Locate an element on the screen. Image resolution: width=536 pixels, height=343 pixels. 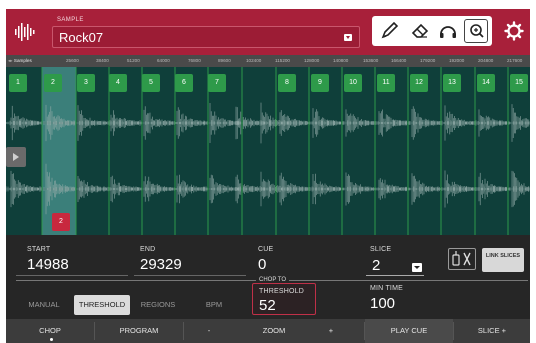
active-indicator is located at coordinates (51, 339).